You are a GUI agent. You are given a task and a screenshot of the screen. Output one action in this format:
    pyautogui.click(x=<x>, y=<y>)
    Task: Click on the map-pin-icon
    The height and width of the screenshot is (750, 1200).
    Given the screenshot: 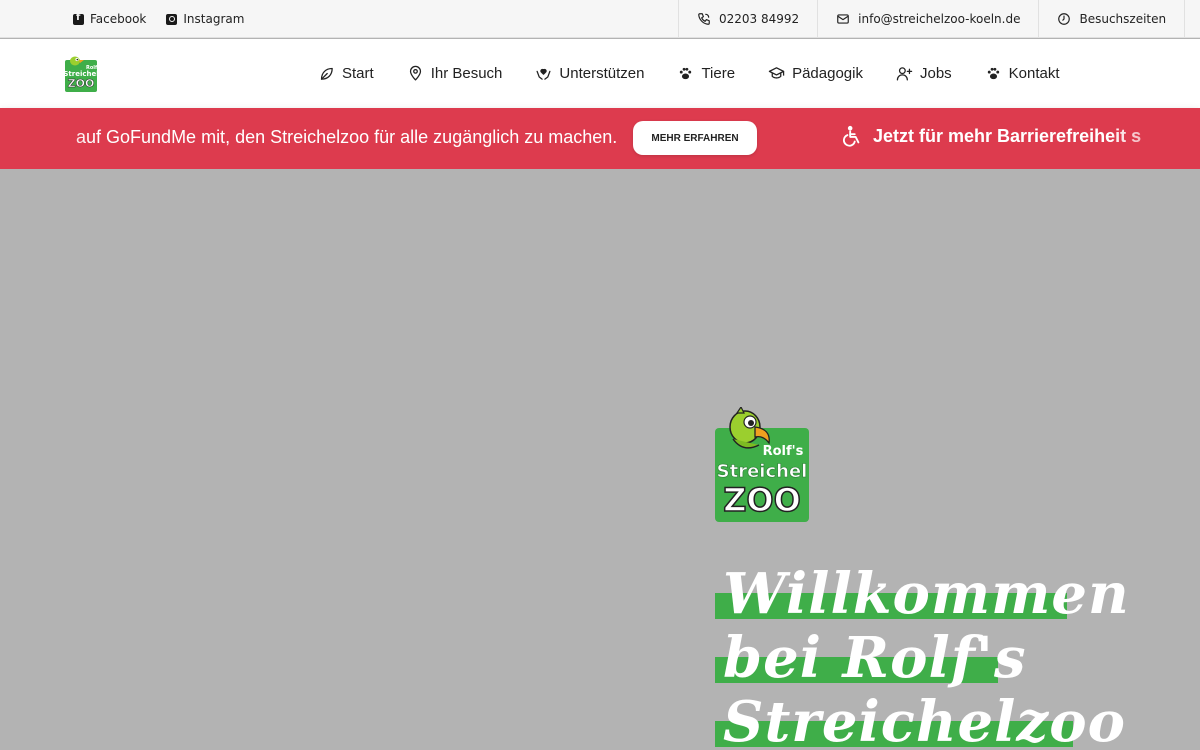 What is the action you would take?
    pyautogui.click(x=415, y=73)
    